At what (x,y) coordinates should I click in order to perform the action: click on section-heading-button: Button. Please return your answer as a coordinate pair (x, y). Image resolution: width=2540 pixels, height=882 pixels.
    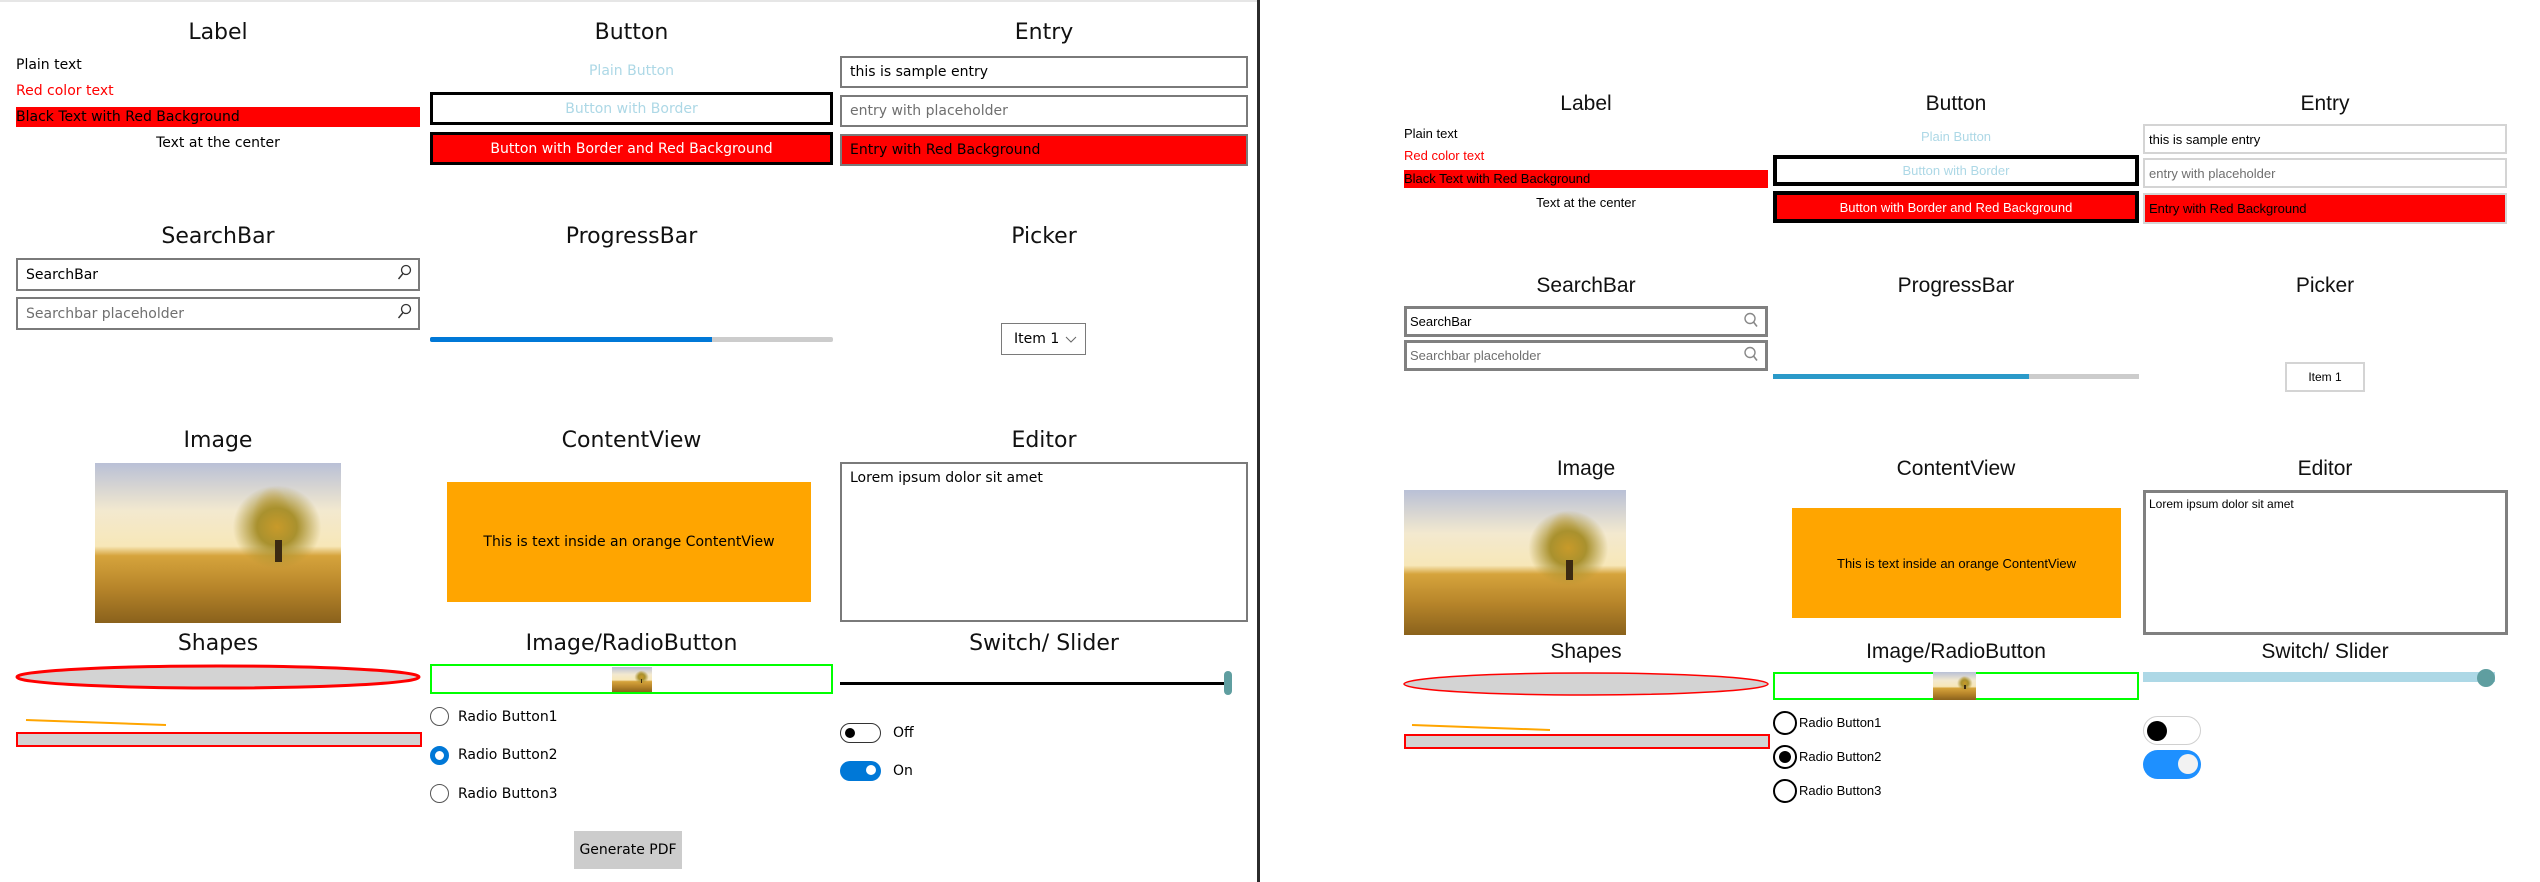
    Looking at the image, I should click on (631, 32).